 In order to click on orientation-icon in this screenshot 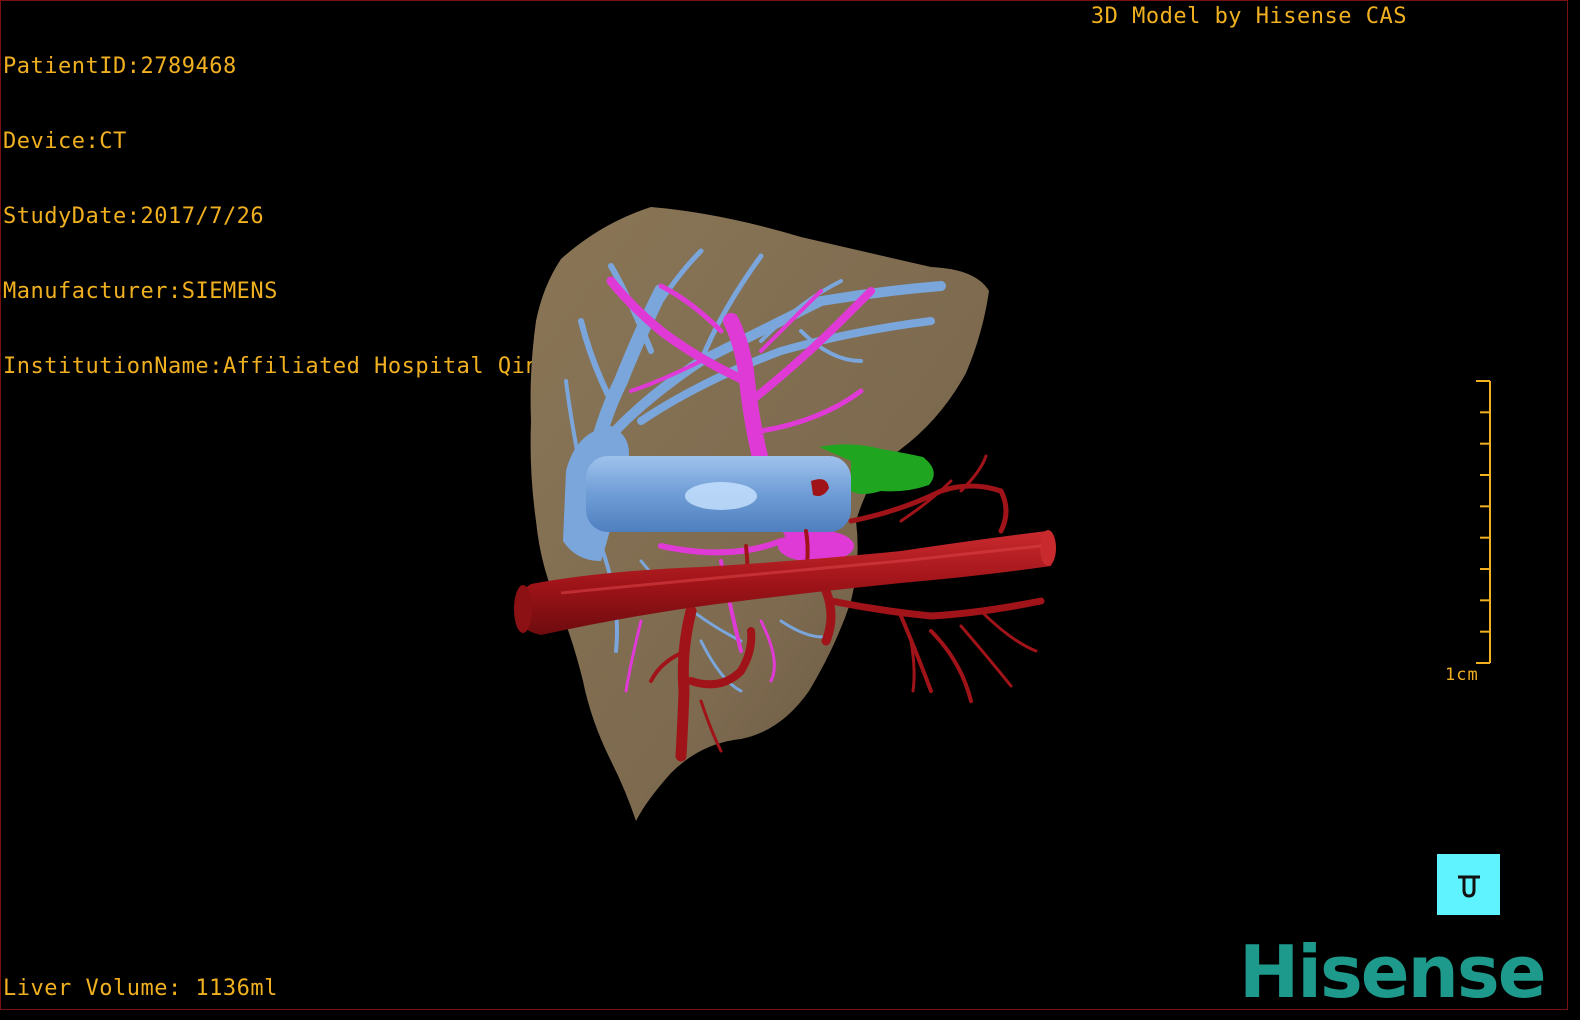, I will do `click(1468, 886)`.